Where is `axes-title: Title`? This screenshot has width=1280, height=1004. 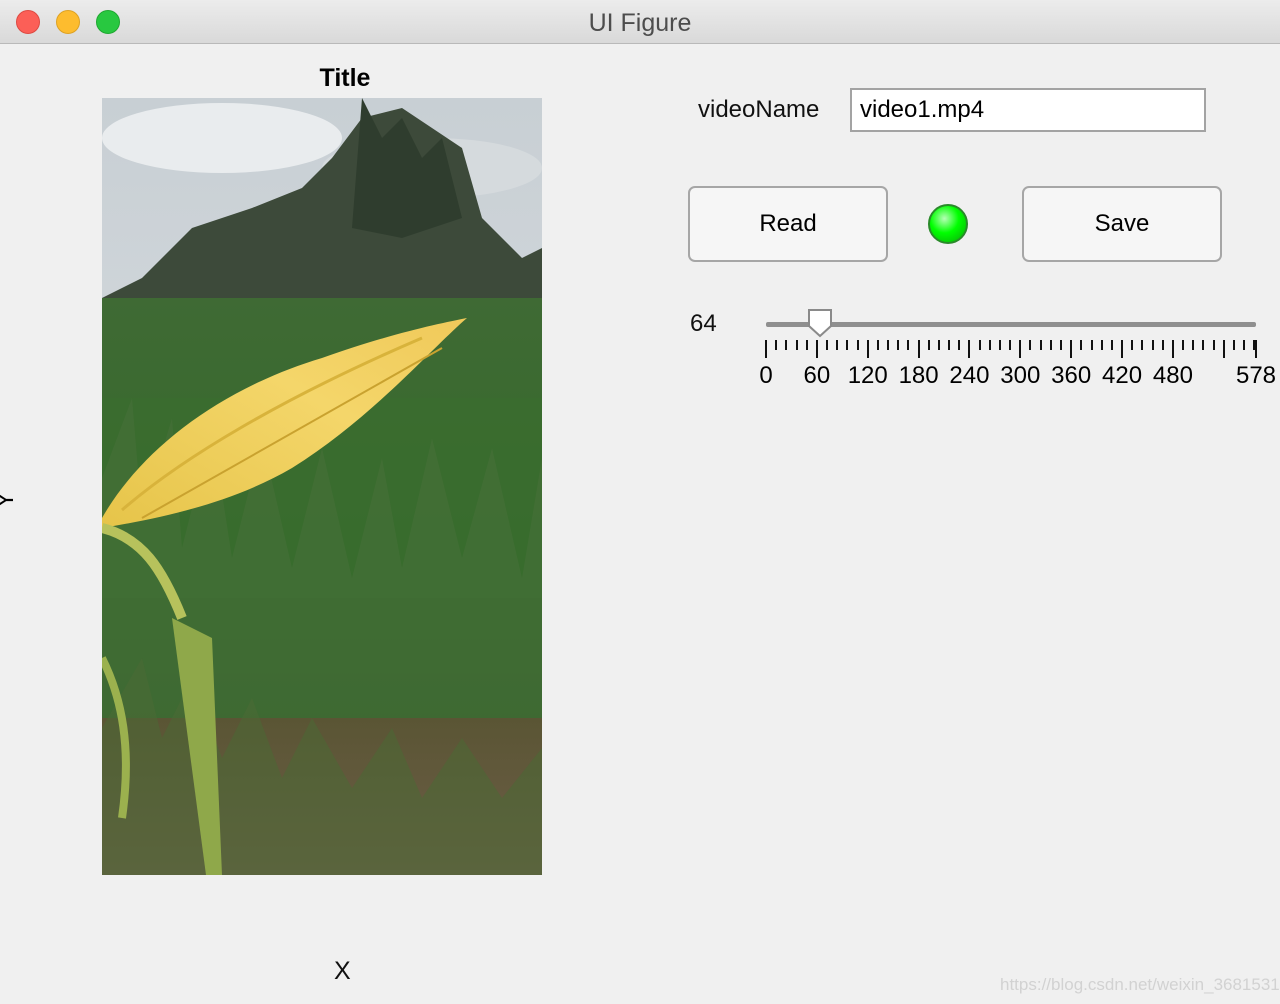 axes-title: Title is located at coordinates (345, 78).